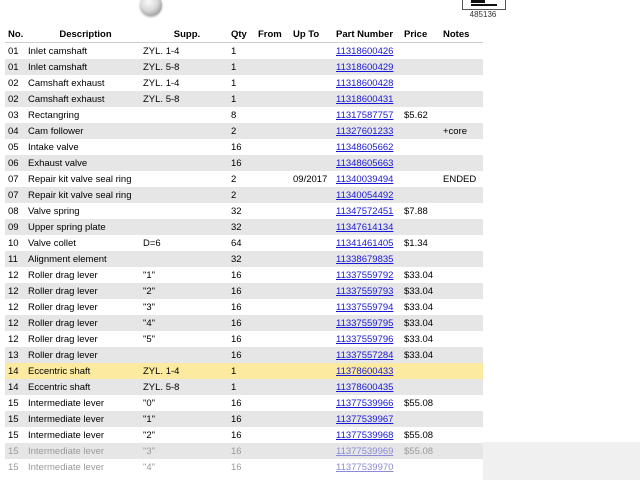 This screenshot has height=480, width=640. What do you see at coordinates (364, 243) in the screenshot?
I see `part-number-link: 11341461405` at bounding box center [364, 243].